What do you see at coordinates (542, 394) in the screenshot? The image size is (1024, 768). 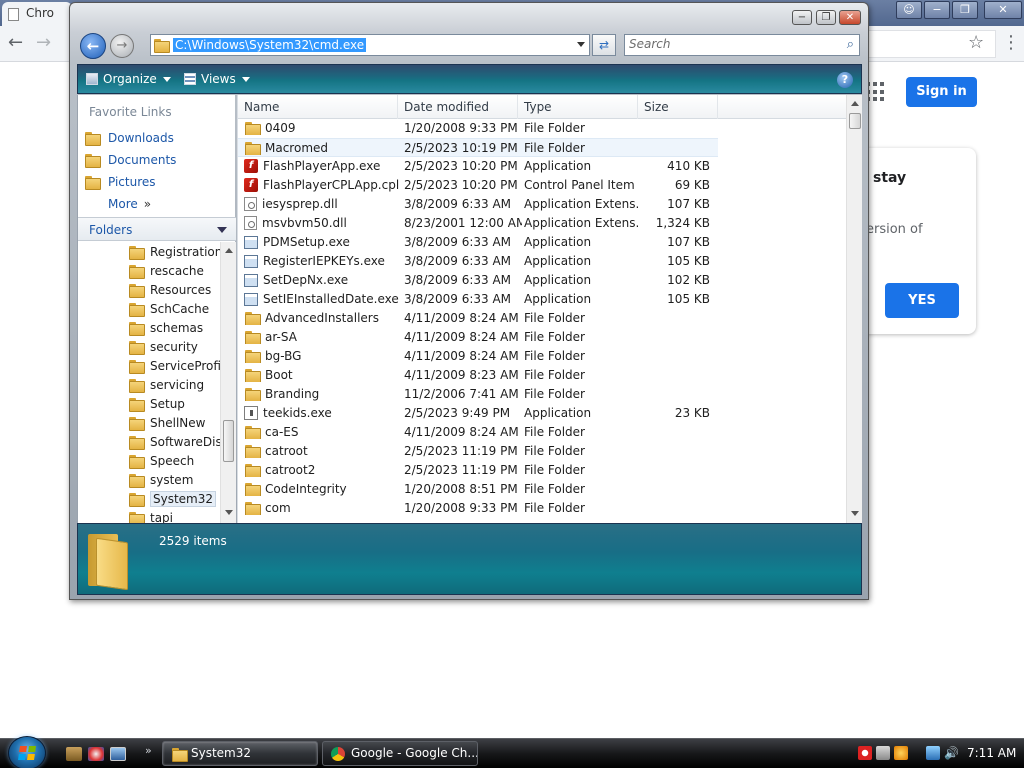 I see `file-row: Branding 11/2/2006 7:41 AM File Folder` at bounding box center [542, 394].